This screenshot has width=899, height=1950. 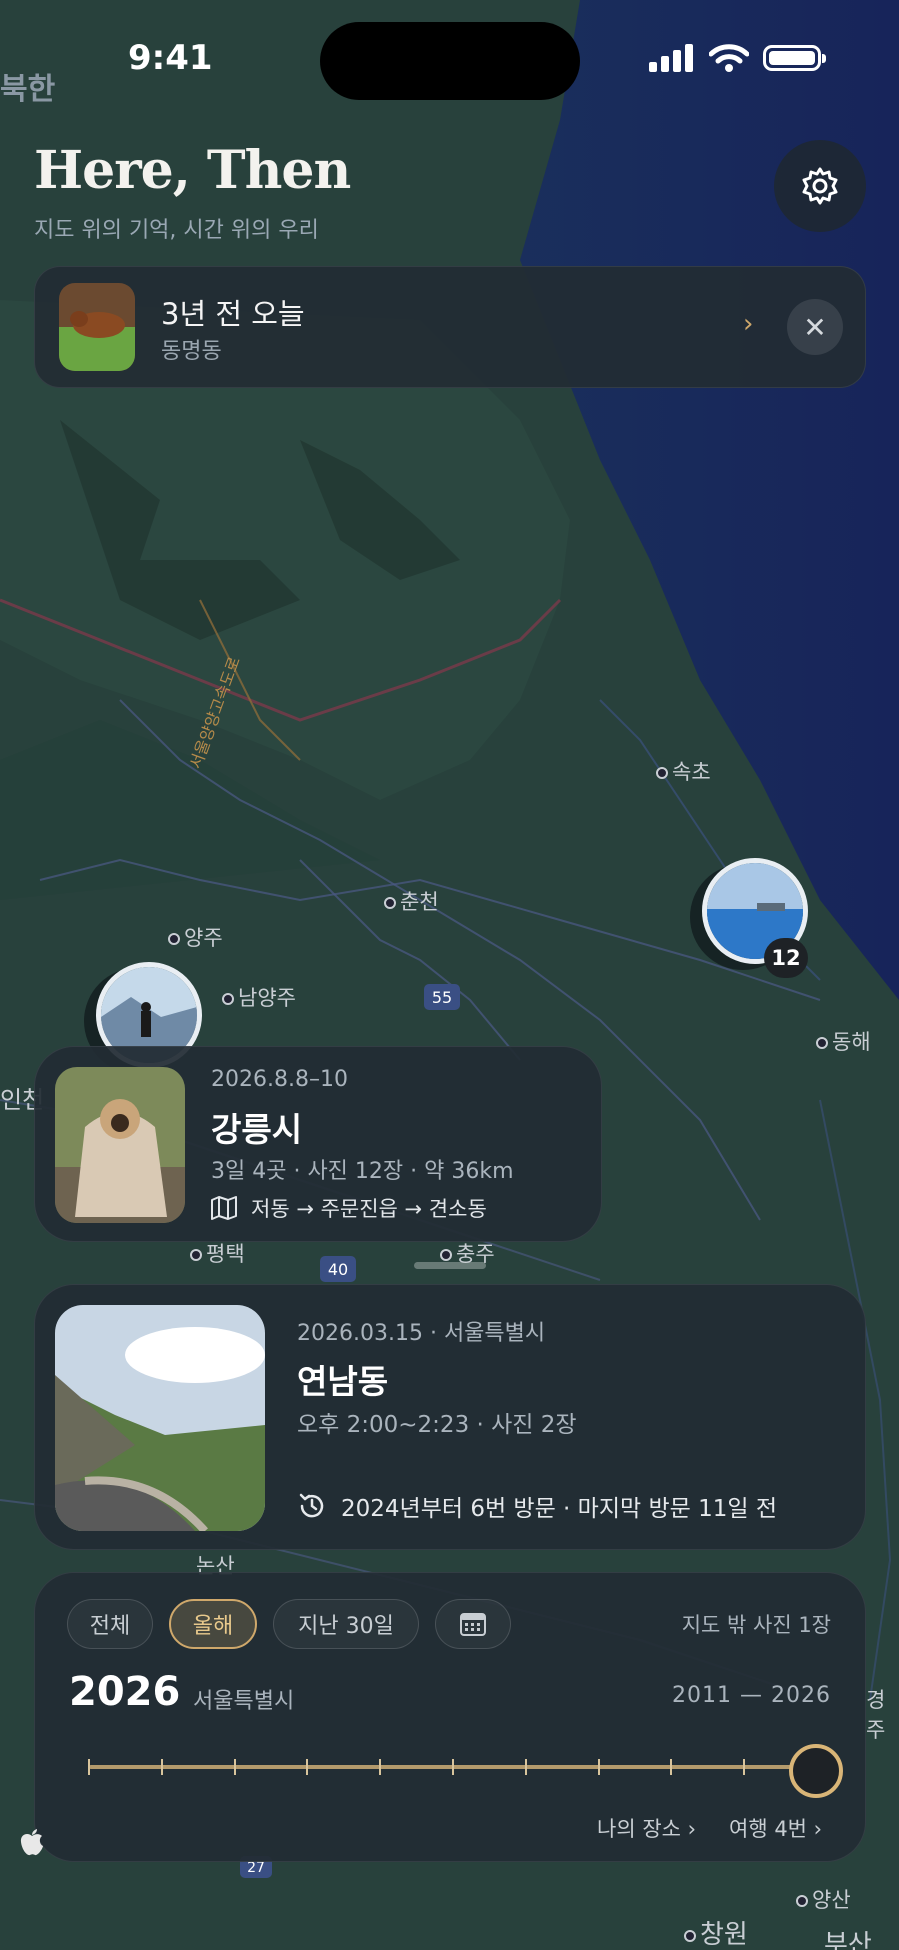 I want to click on timeline-year: 2026, so click(x=125, y=1692).